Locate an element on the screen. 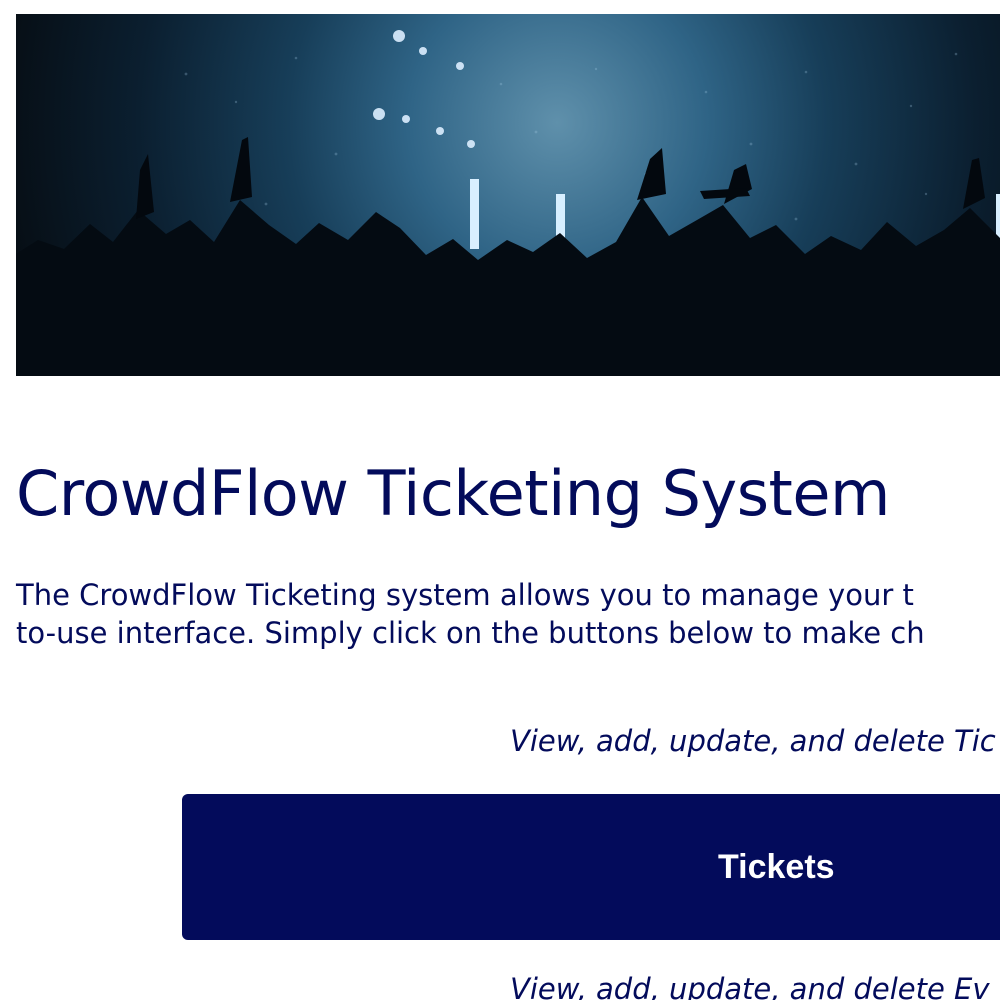  tickets-section-description: View, add, update, and delete Tic is located at coordinates (753, 741).